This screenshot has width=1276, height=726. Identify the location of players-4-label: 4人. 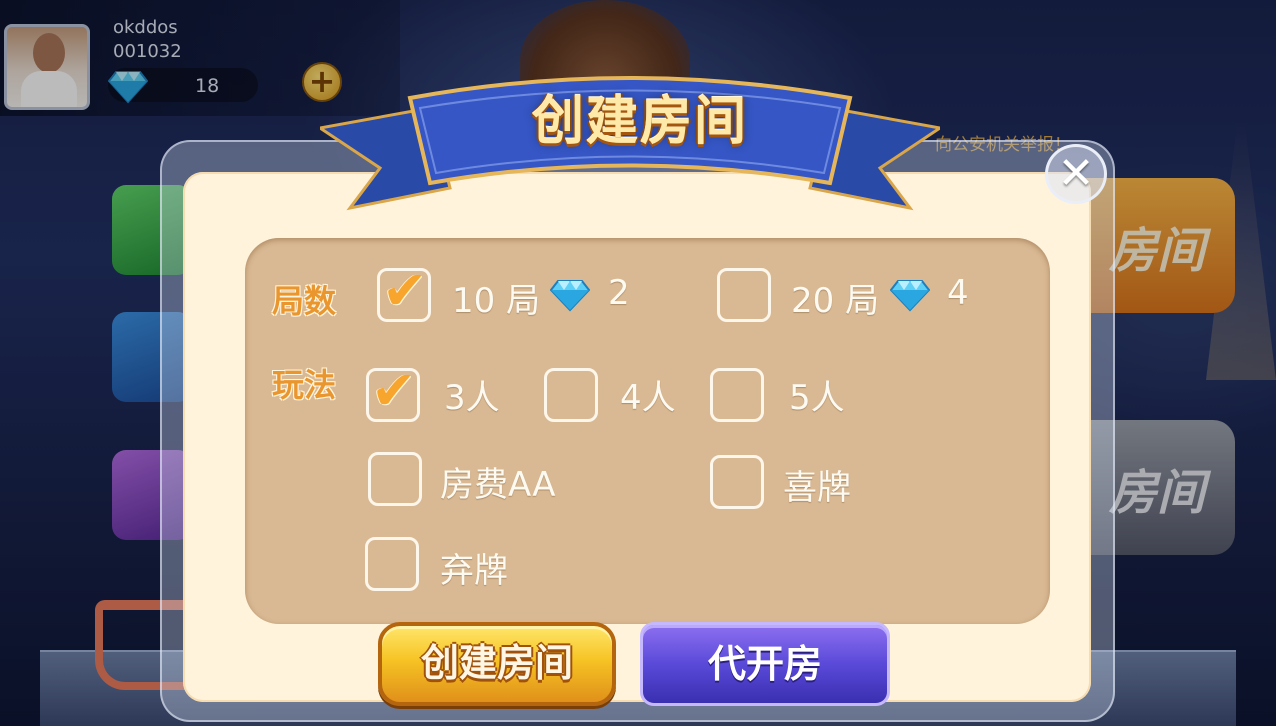
(648, 398).